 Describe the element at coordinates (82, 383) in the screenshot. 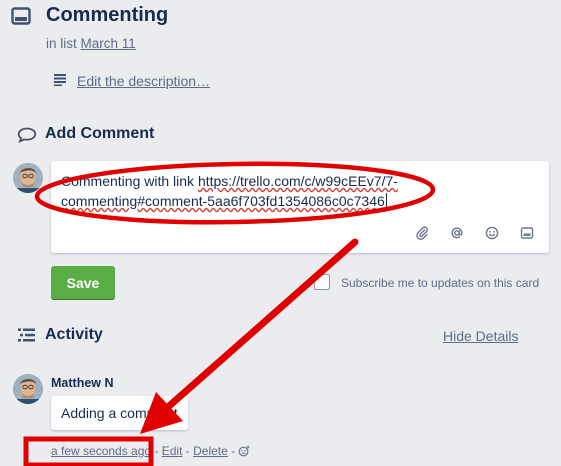

I see `comment-author: Matthew N` at that location.